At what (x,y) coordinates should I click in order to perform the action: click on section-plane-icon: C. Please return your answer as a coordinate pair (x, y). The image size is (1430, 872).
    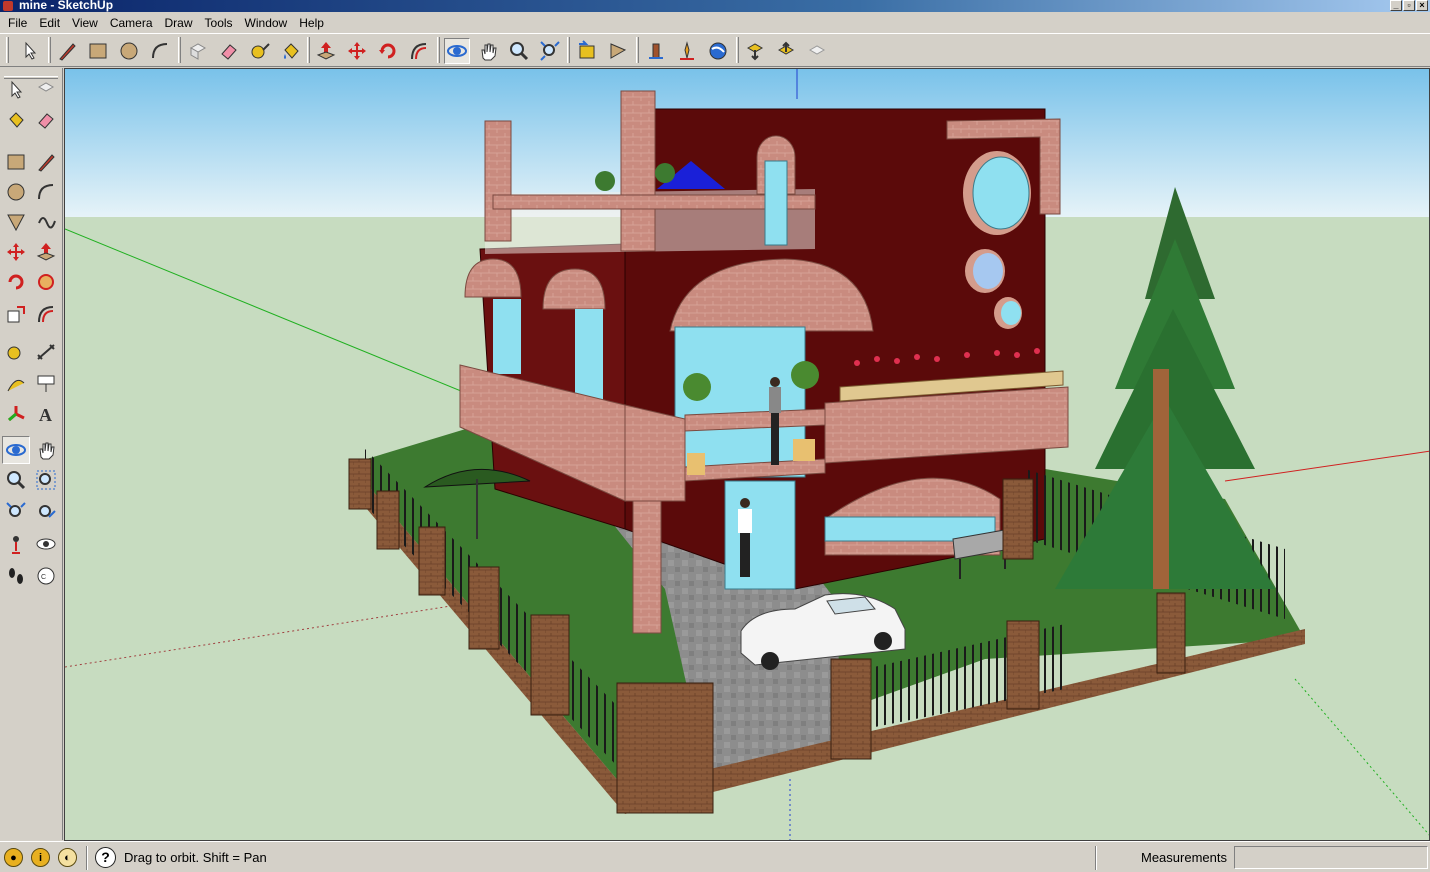
    Looking at the image, I should click on (46, 576).